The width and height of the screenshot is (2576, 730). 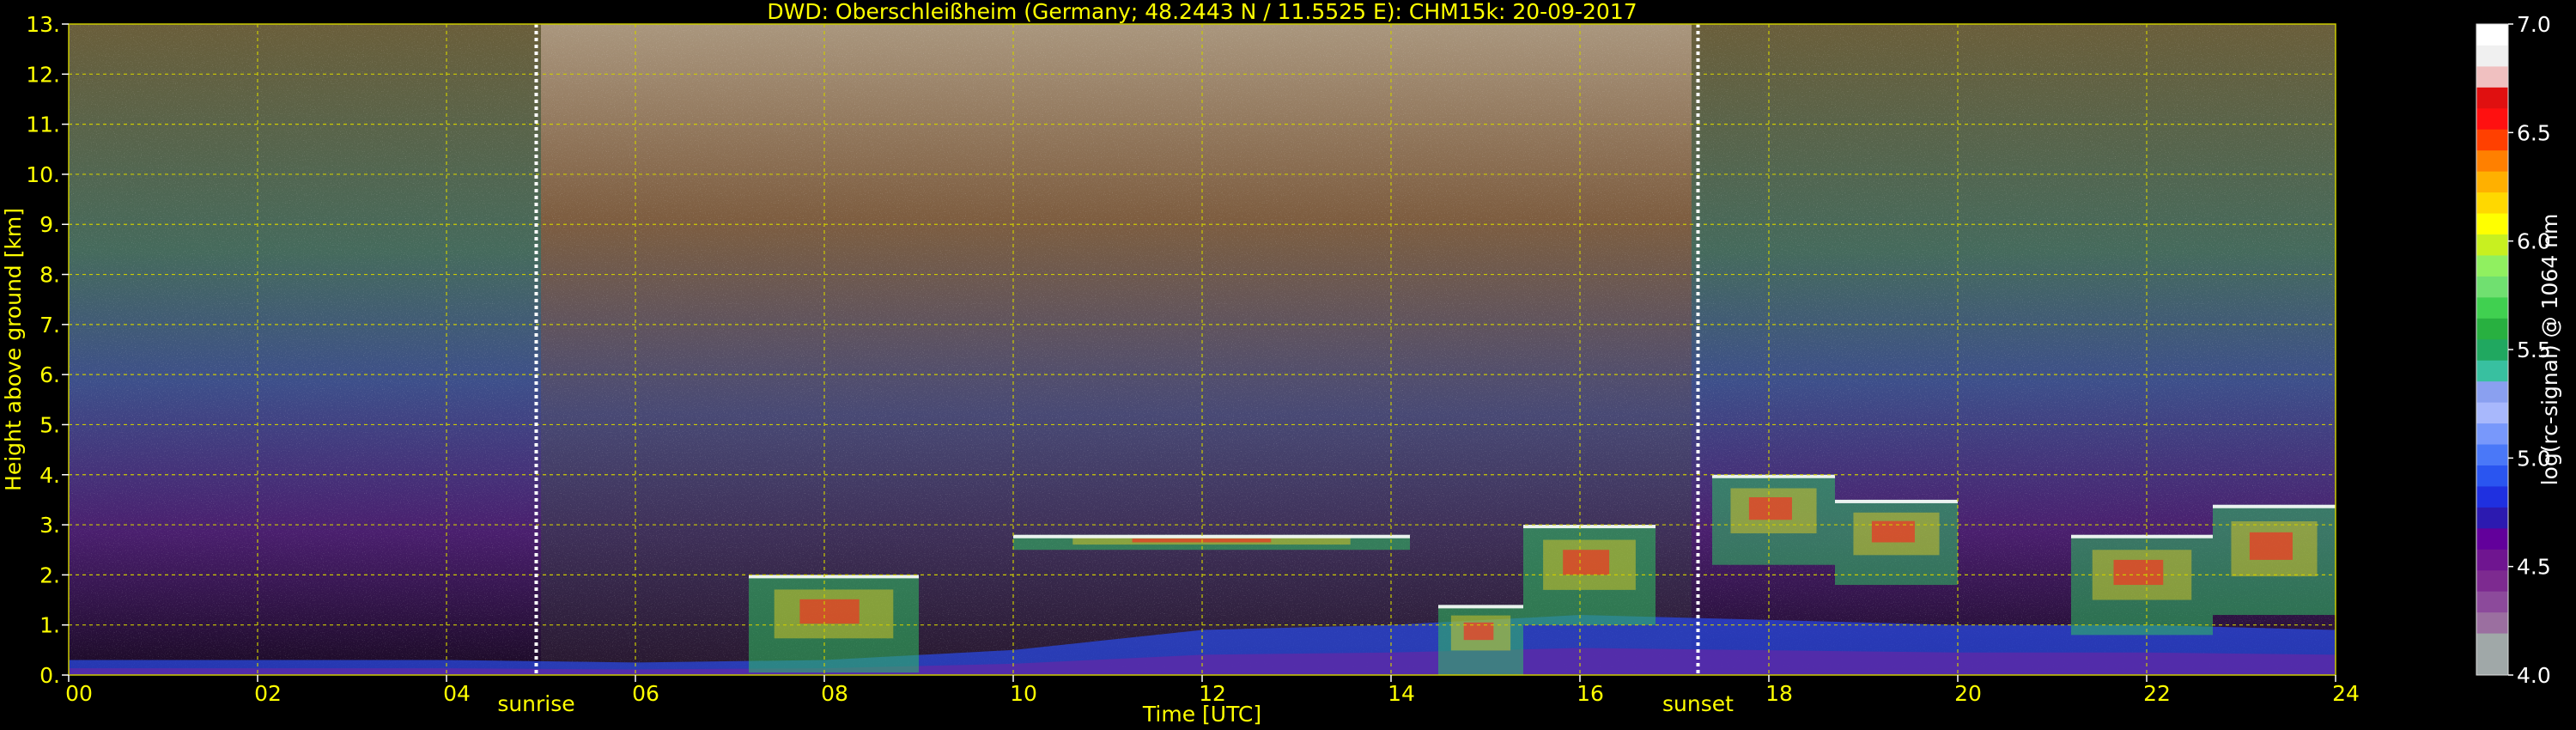 I want to click on colorbar-tick-label: 6.5, so click(x=2534, y=132).